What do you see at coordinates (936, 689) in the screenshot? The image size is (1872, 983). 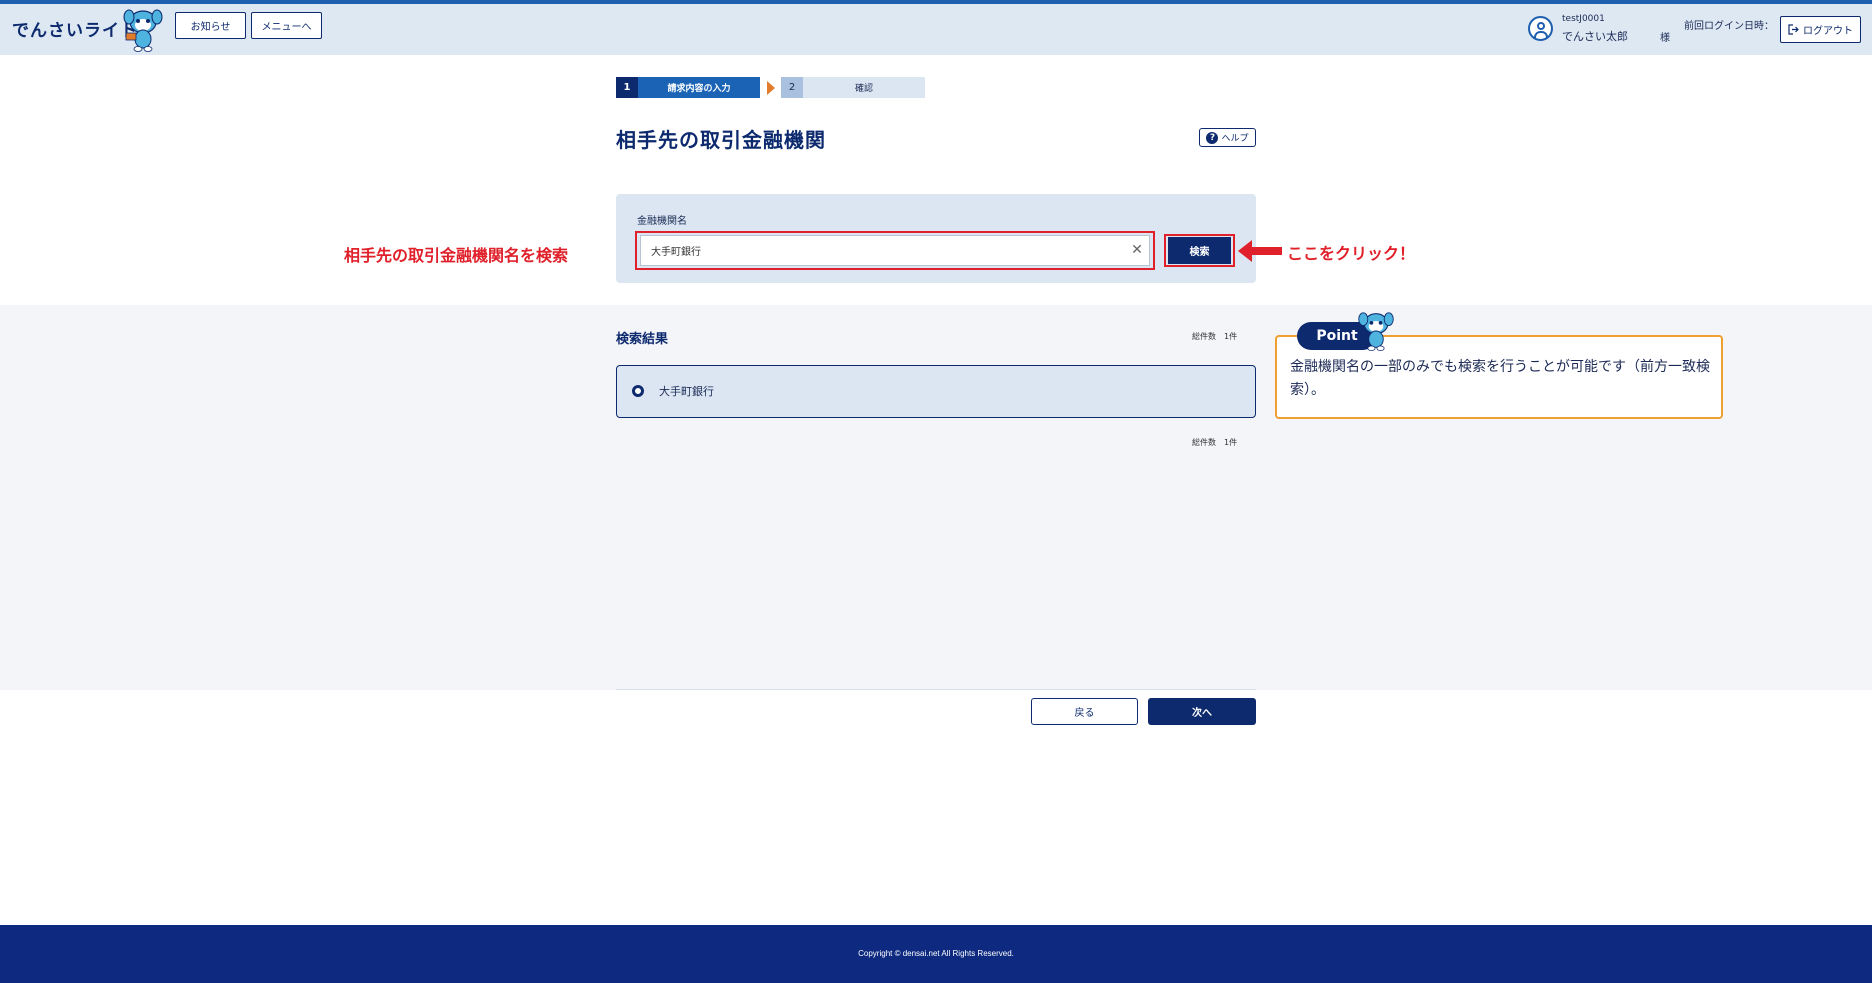 I see `divider` at bounding box center [936, 689].